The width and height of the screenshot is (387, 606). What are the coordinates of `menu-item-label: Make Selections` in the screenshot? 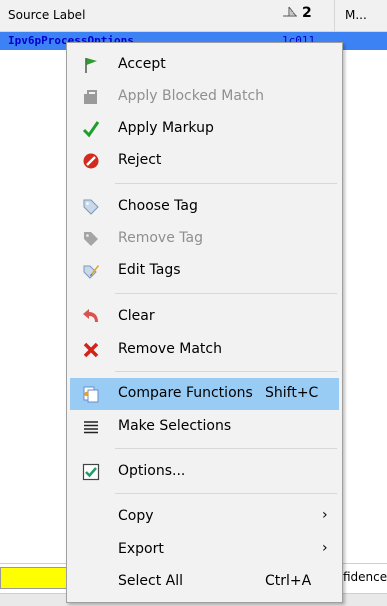 It's located at (175, 426).